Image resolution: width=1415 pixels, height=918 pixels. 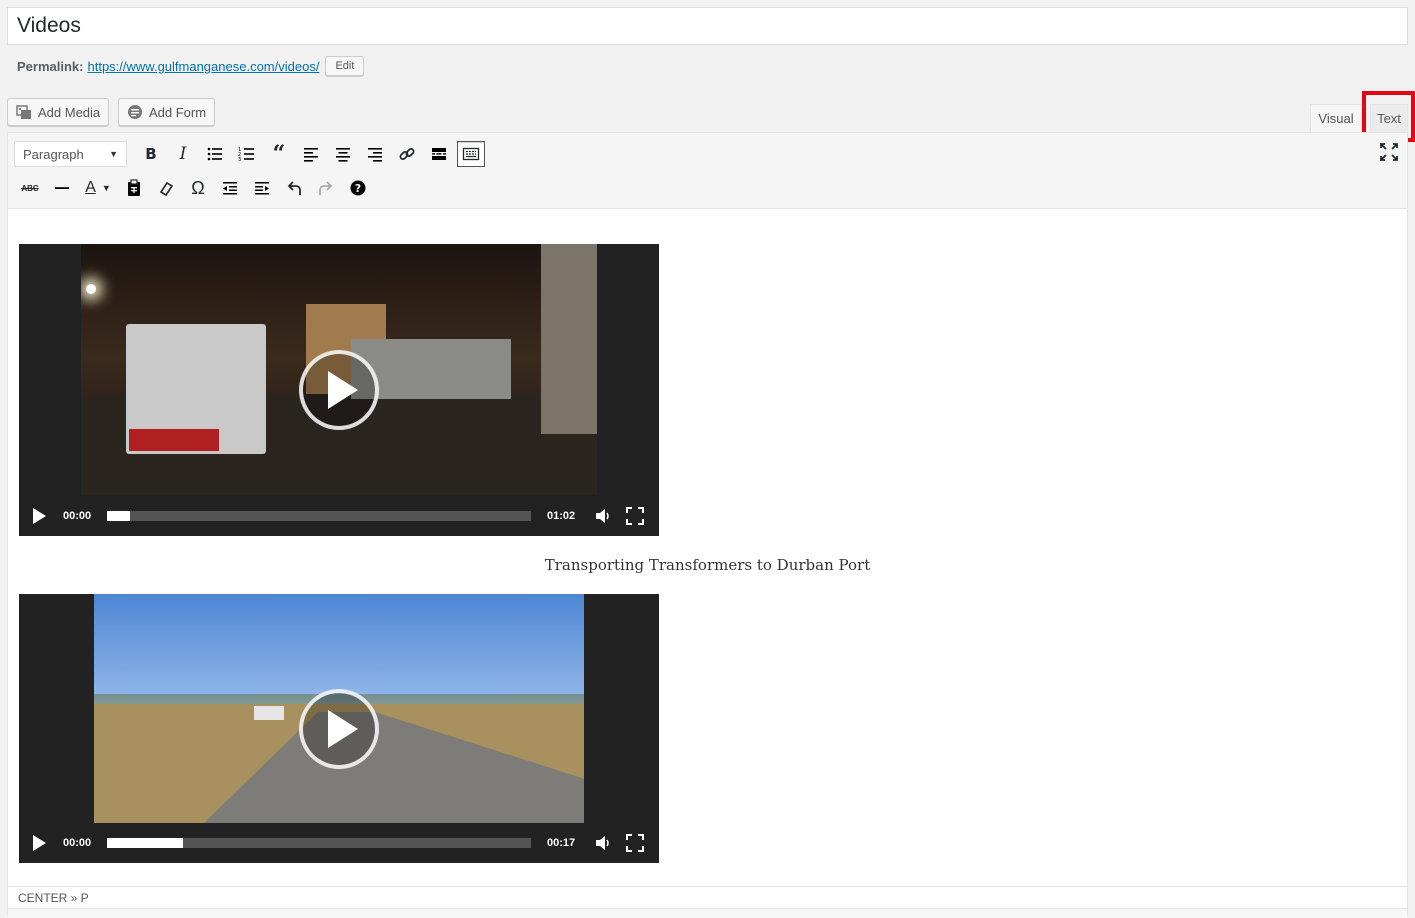 I want to click on add-form-button: Add Form, so click(x=167, y=112).